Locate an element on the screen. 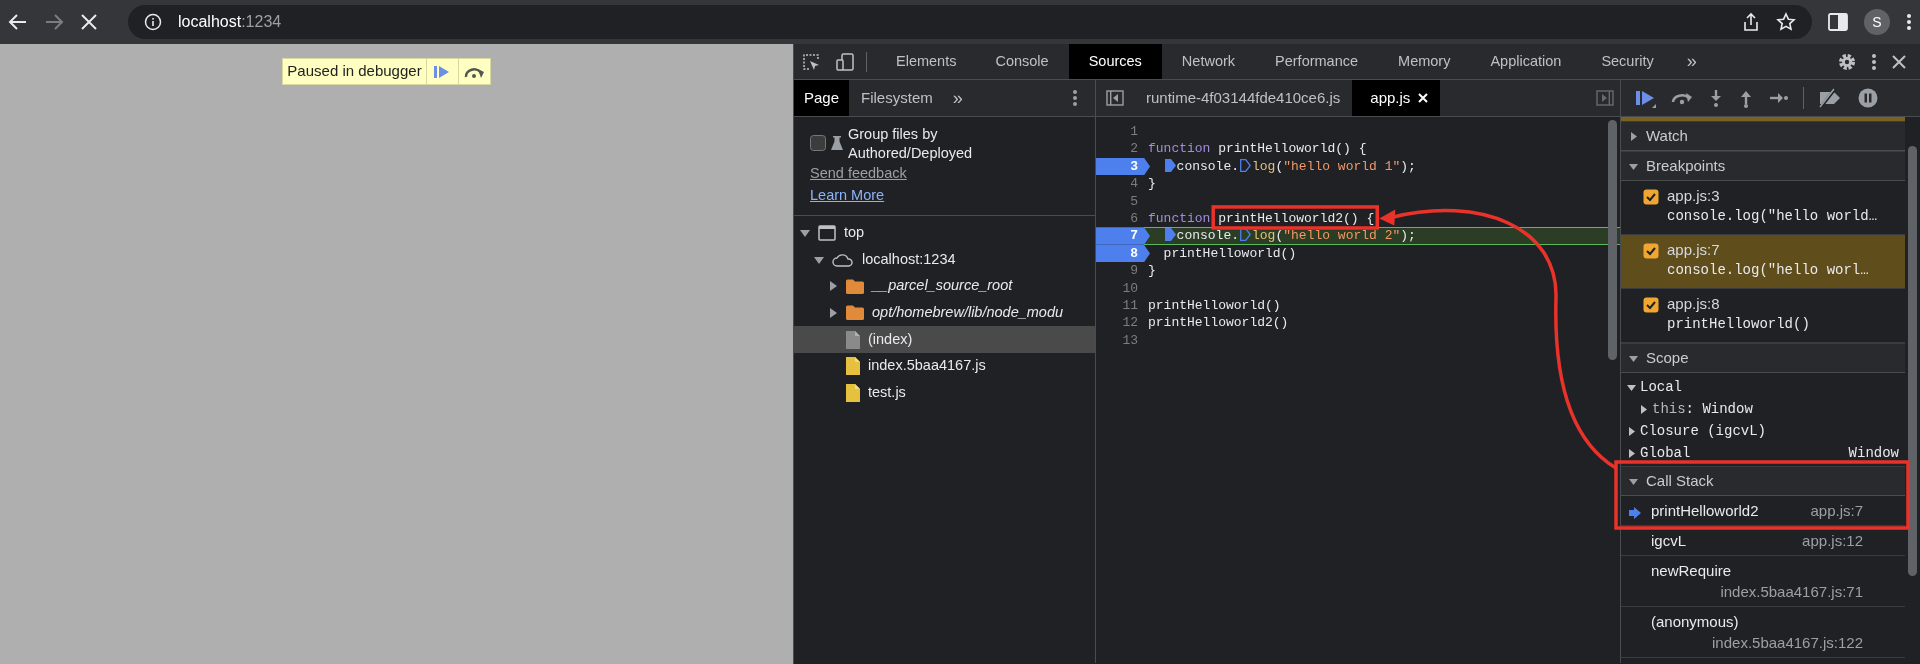  panel-tab: Network is located at coordinates (1208, 61).